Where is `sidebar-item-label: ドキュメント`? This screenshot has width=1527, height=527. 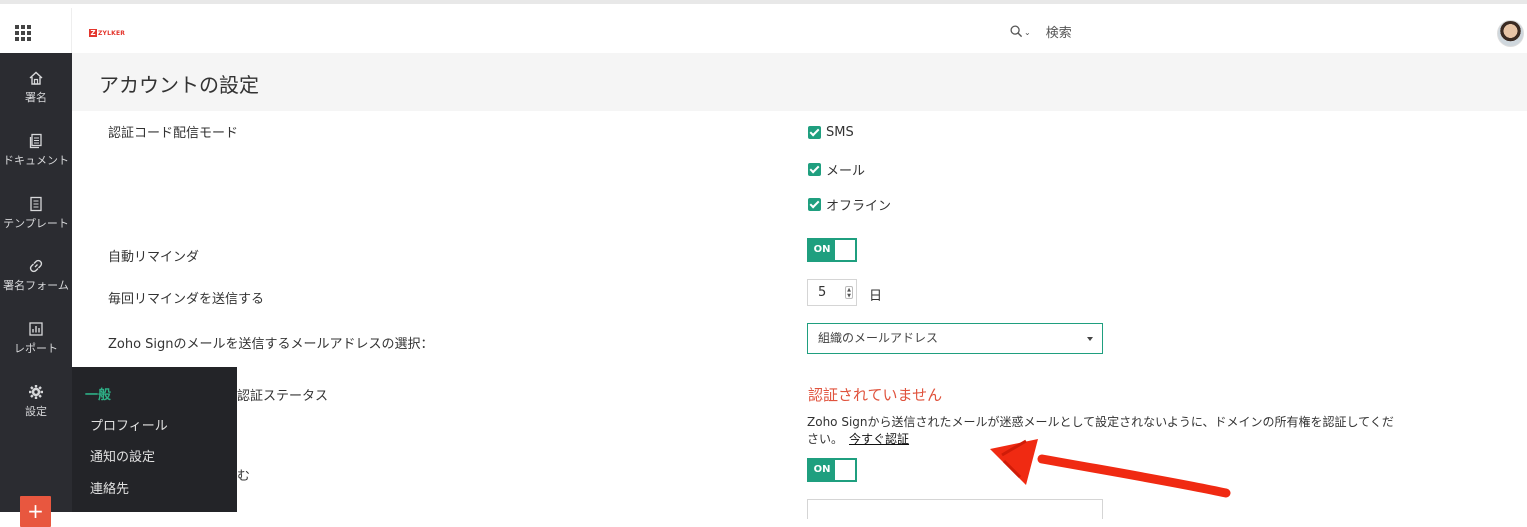
sidebar-item-label: ドキュメント is located at coordinates (36, 160).